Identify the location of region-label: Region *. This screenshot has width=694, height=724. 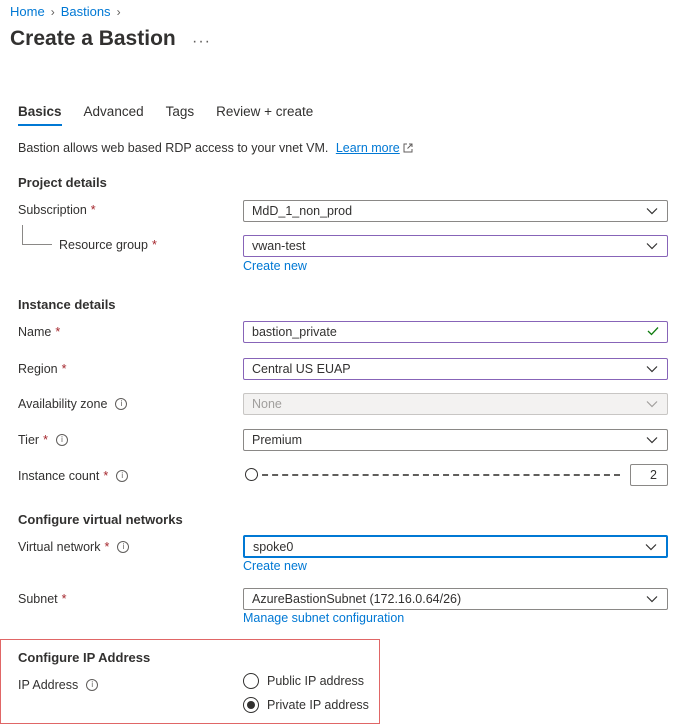
(42, 369).